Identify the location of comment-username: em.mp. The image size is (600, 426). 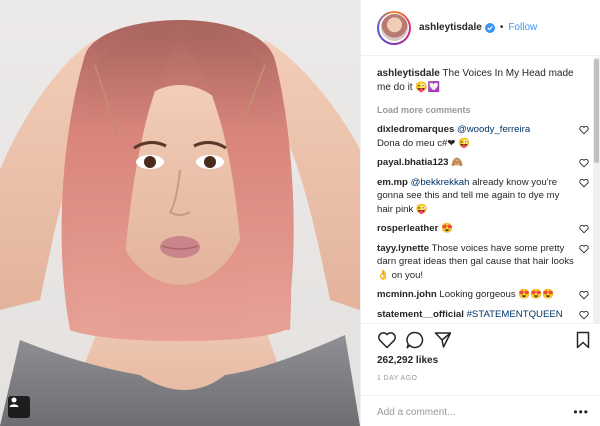
(392, 182).